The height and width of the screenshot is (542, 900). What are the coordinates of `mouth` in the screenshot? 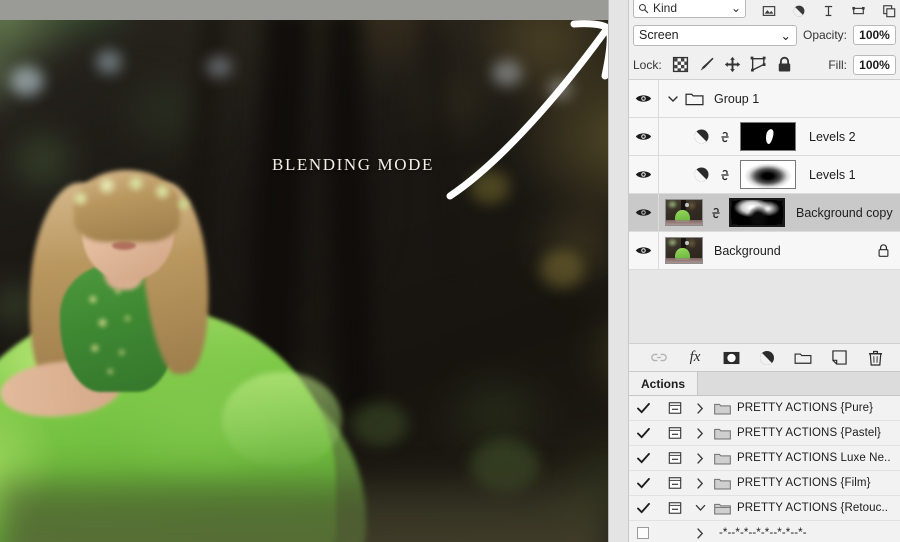 It's located at (124, 245).